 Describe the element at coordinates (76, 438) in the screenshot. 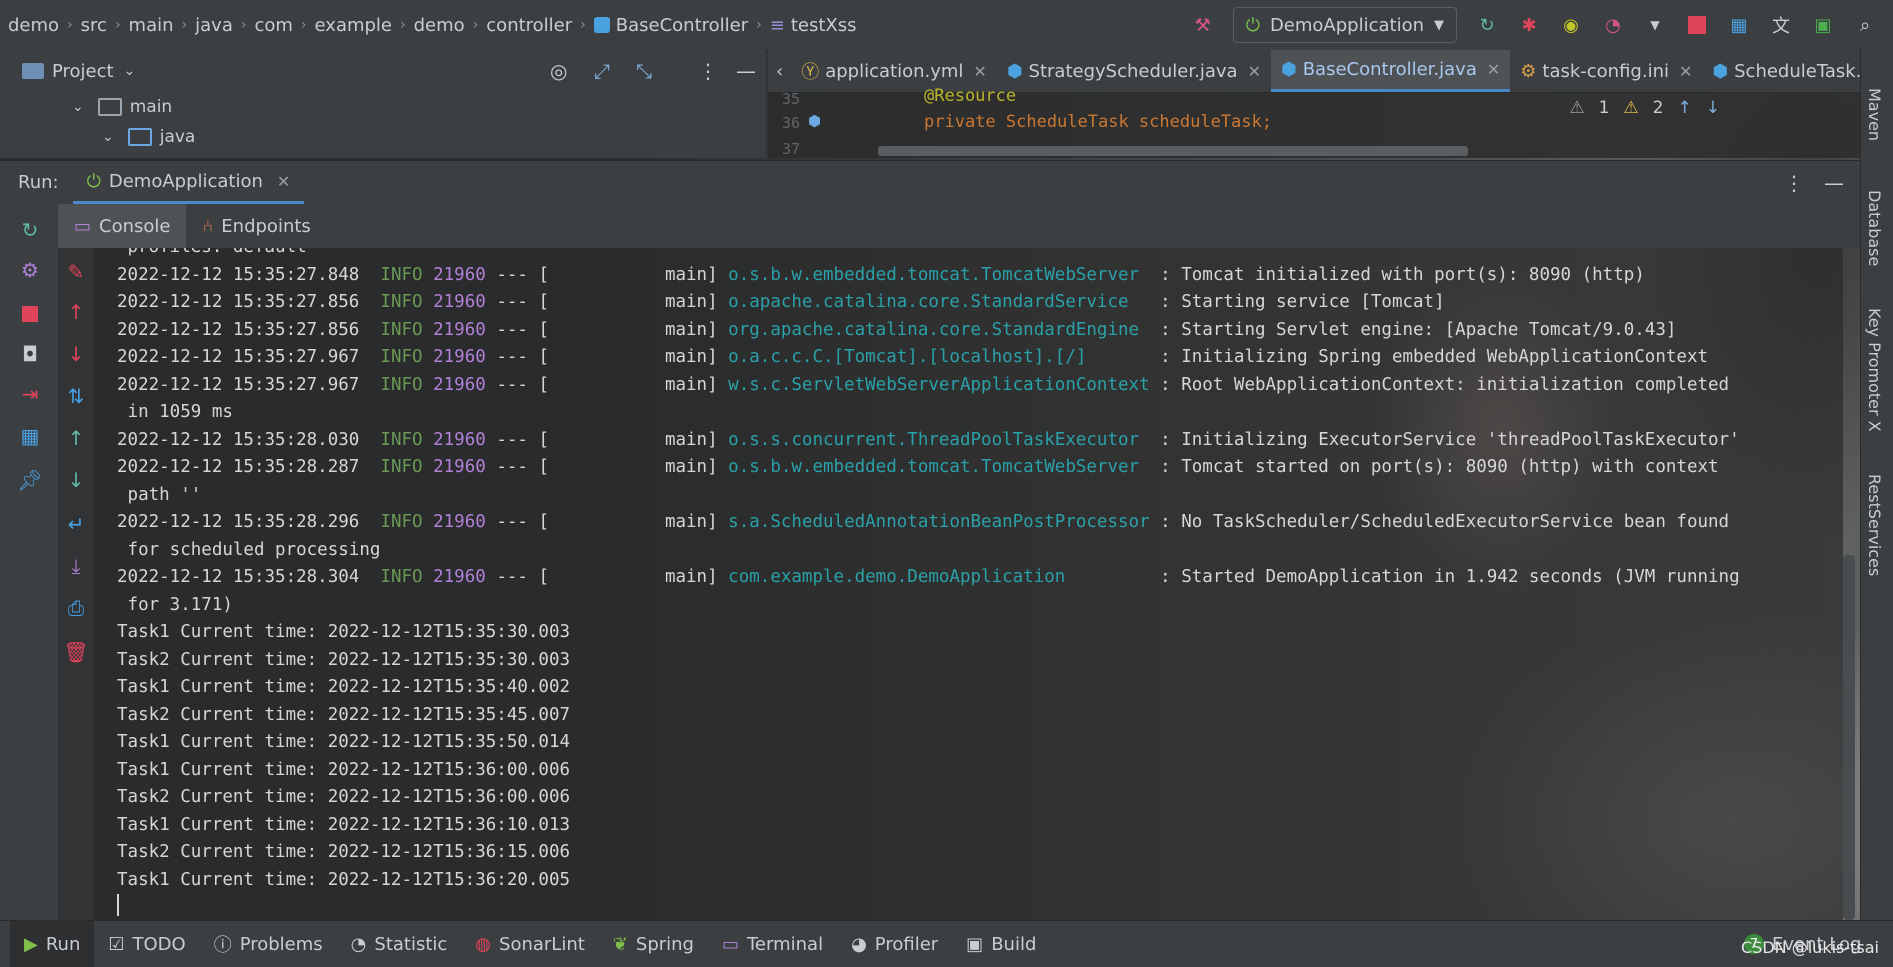

I see `scroll-up-icon: ↑` at that location.